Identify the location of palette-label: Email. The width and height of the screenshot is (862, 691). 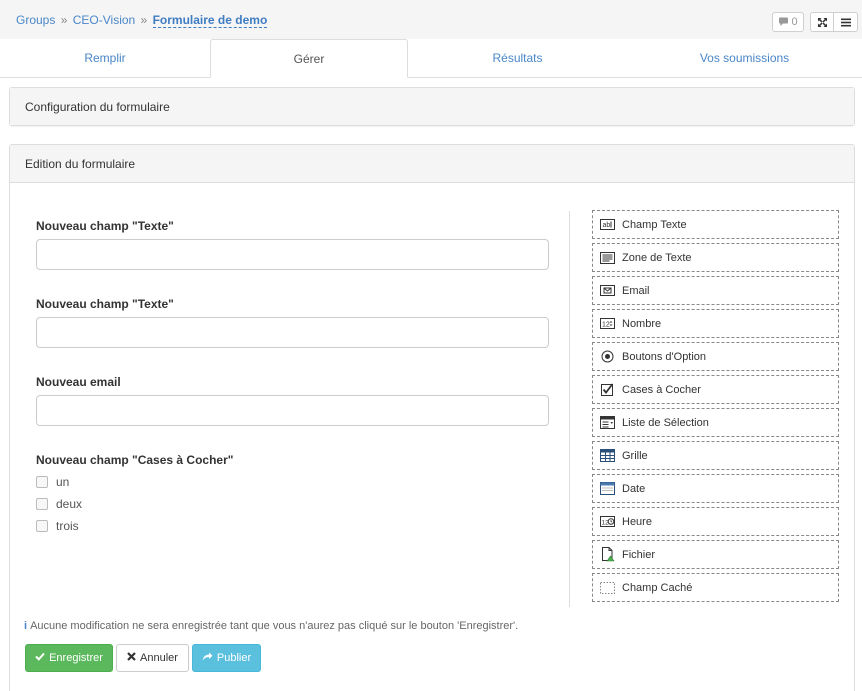
(636, 290).